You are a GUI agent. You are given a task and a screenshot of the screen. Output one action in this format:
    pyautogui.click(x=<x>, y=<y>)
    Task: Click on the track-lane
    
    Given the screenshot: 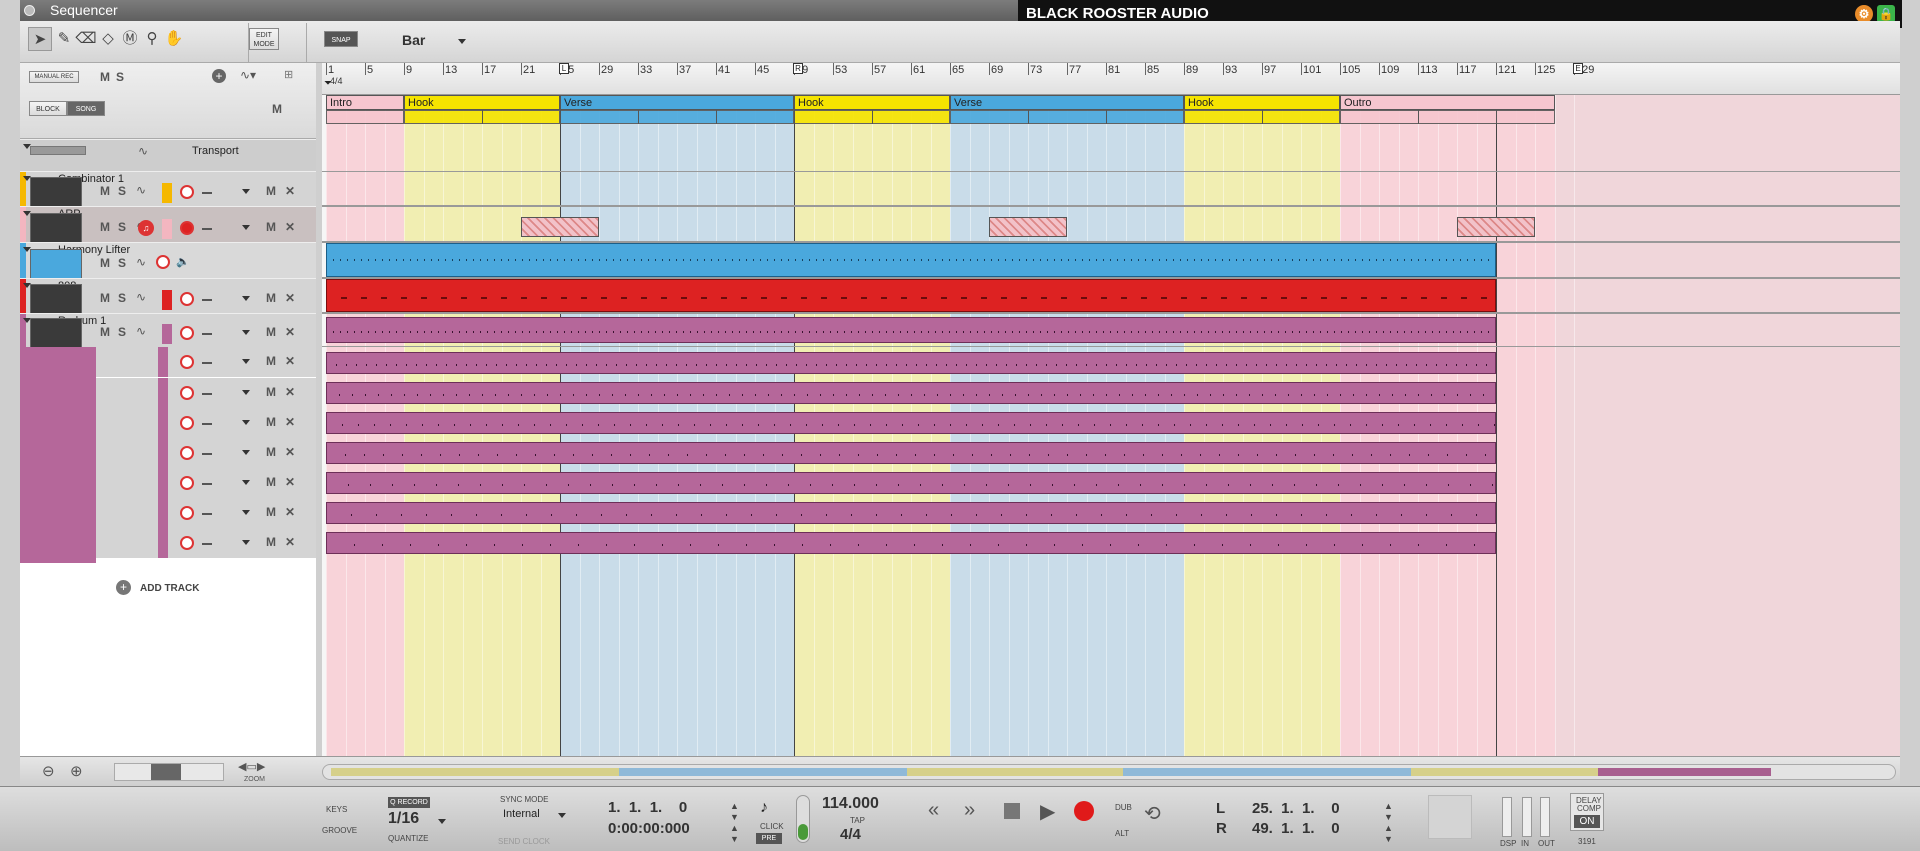 What is the action you would take?
    pyautogui.click(x=1111, y=188)
    